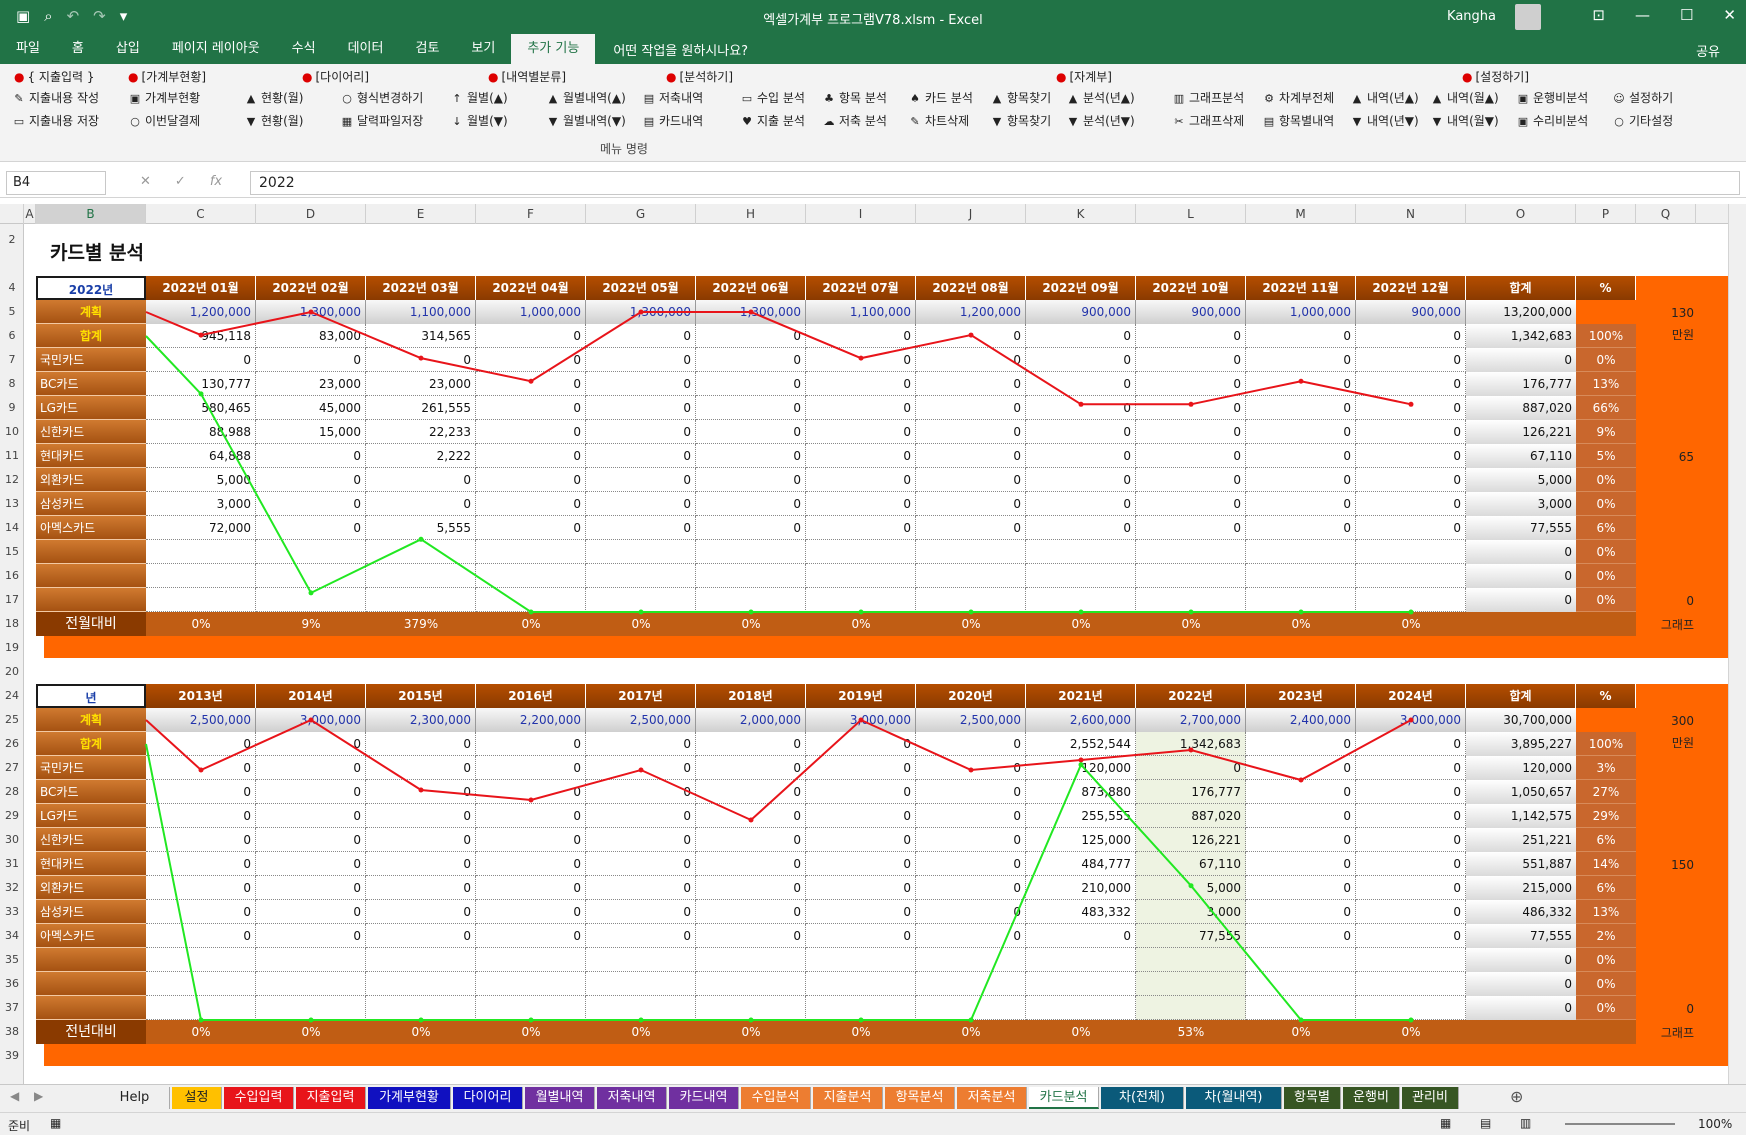  Describe the element at coordinates (1708, 50) in the screenshot. I see `share-button: 공유` at that location.